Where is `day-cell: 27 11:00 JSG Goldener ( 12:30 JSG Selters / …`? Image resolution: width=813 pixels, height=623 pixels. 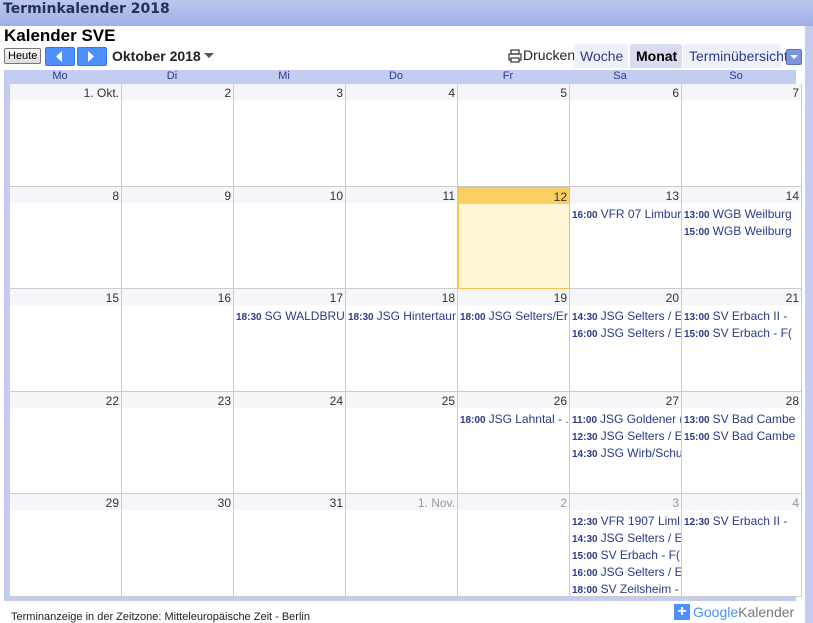
day-cell: 27 11:00 JSG Goldener ( 12:30 JSG Selters / … is located at coordinates (626, 443).